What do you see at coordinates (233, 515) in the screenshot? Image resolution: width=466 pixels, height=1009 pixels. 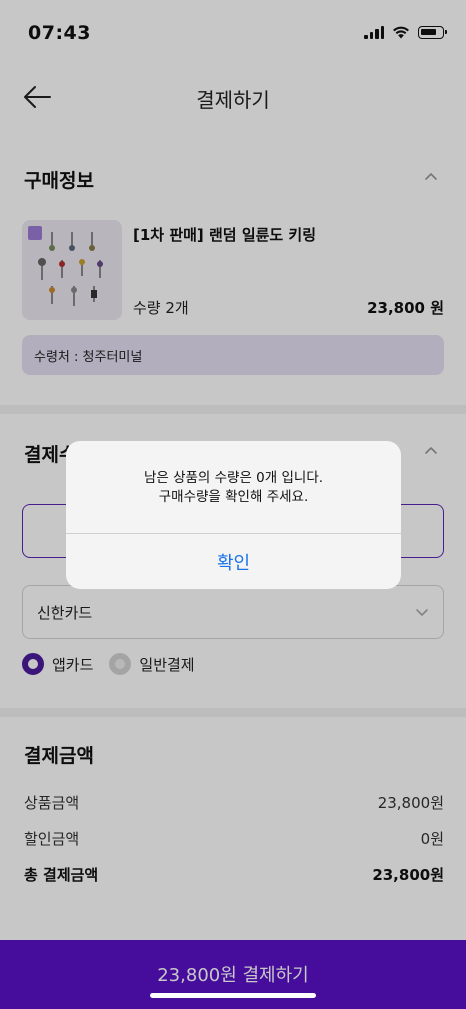 I see `alert-dialog: 남은 상품의 수량은 0개 입니다. 구매수량을 확인해 주세요. 확인` at bounding box center [233, 515].